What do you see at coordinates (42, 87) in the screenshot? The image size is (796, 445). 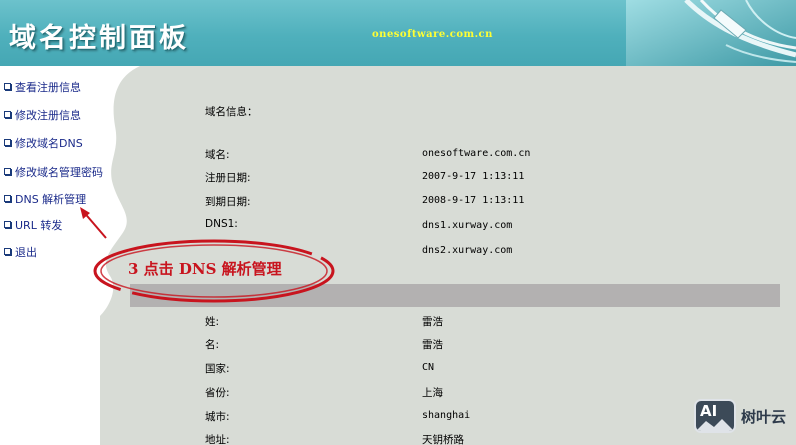 I see `menu-view-registration: 查看注册信息` at bounding box center [42, 87].